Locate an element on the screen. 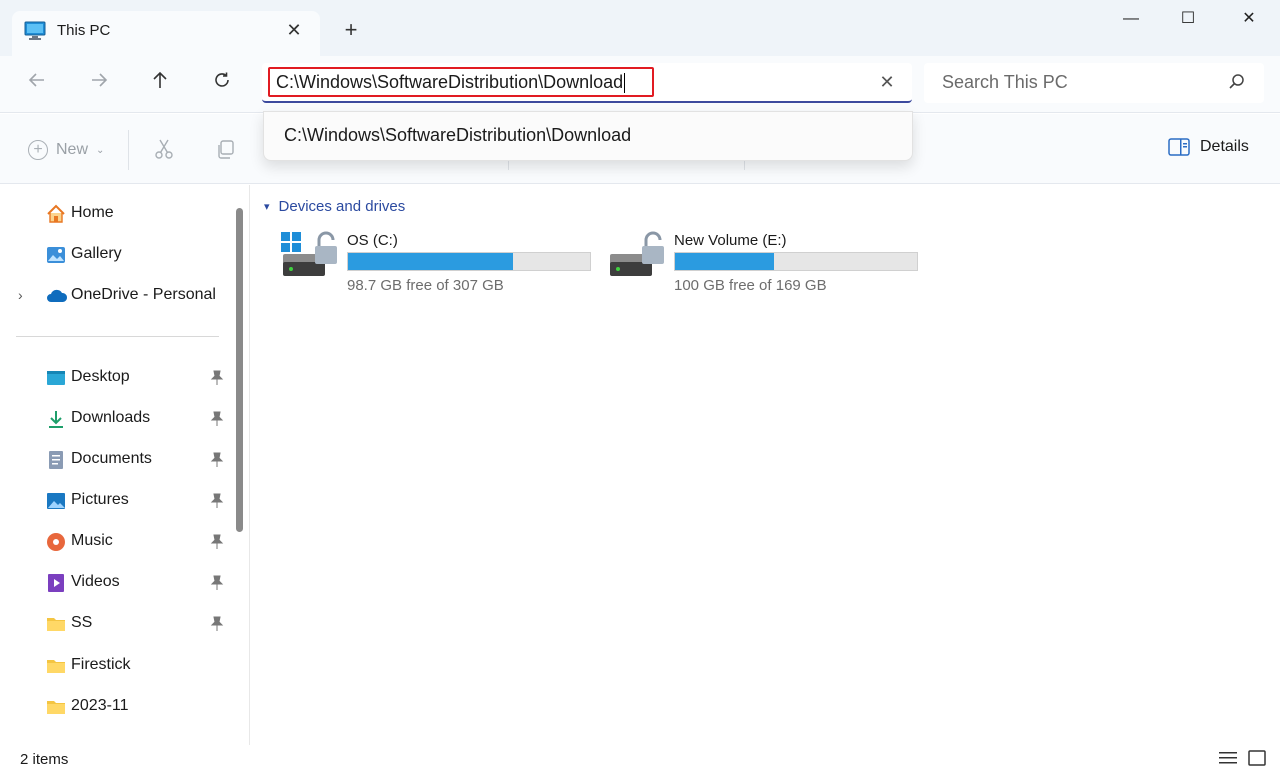 Image resolution: width=1280 pixels, height=775 pixels. search-box: Search This PC is located at coordinates (1094, 83).